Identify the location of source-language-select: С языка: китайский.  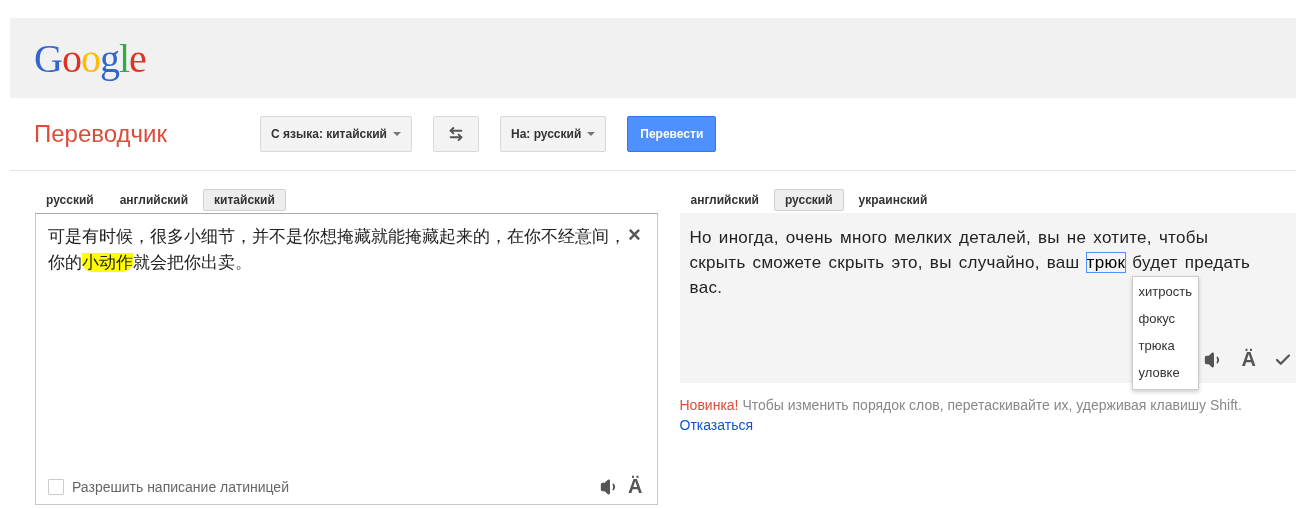
(336, 134).